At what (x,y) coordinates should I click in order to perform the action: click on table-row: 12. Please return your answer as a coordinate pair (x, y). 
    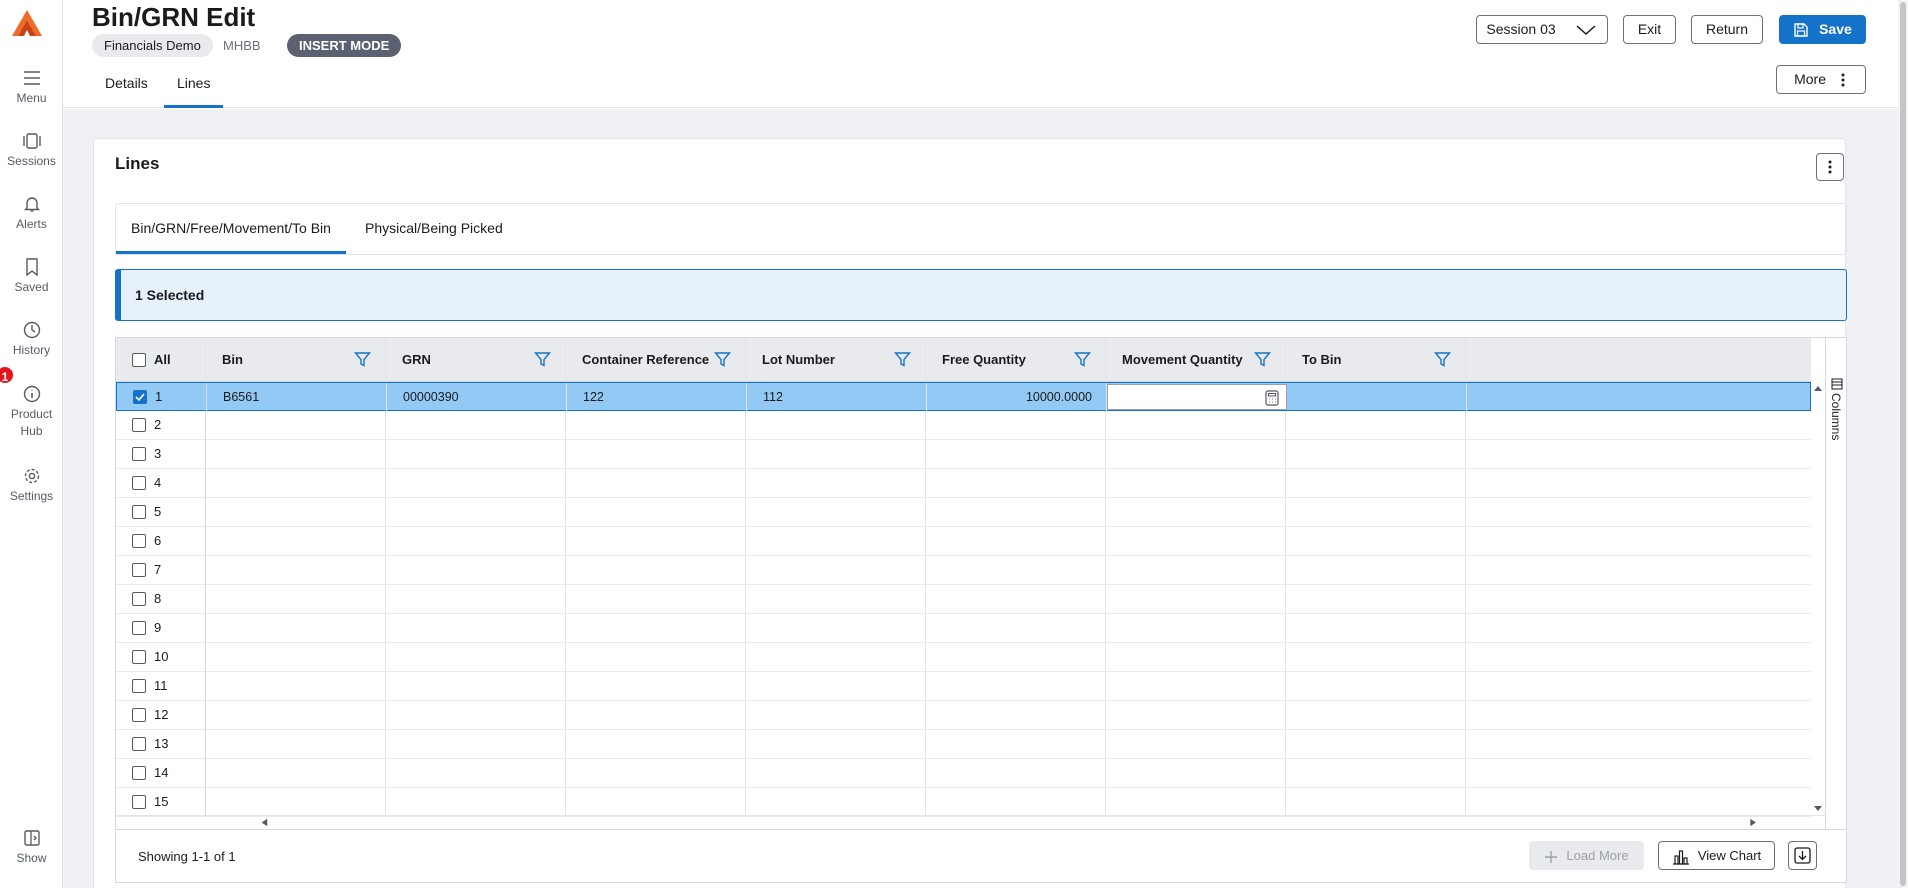
    Looking at the image, I should click on (963, 715).